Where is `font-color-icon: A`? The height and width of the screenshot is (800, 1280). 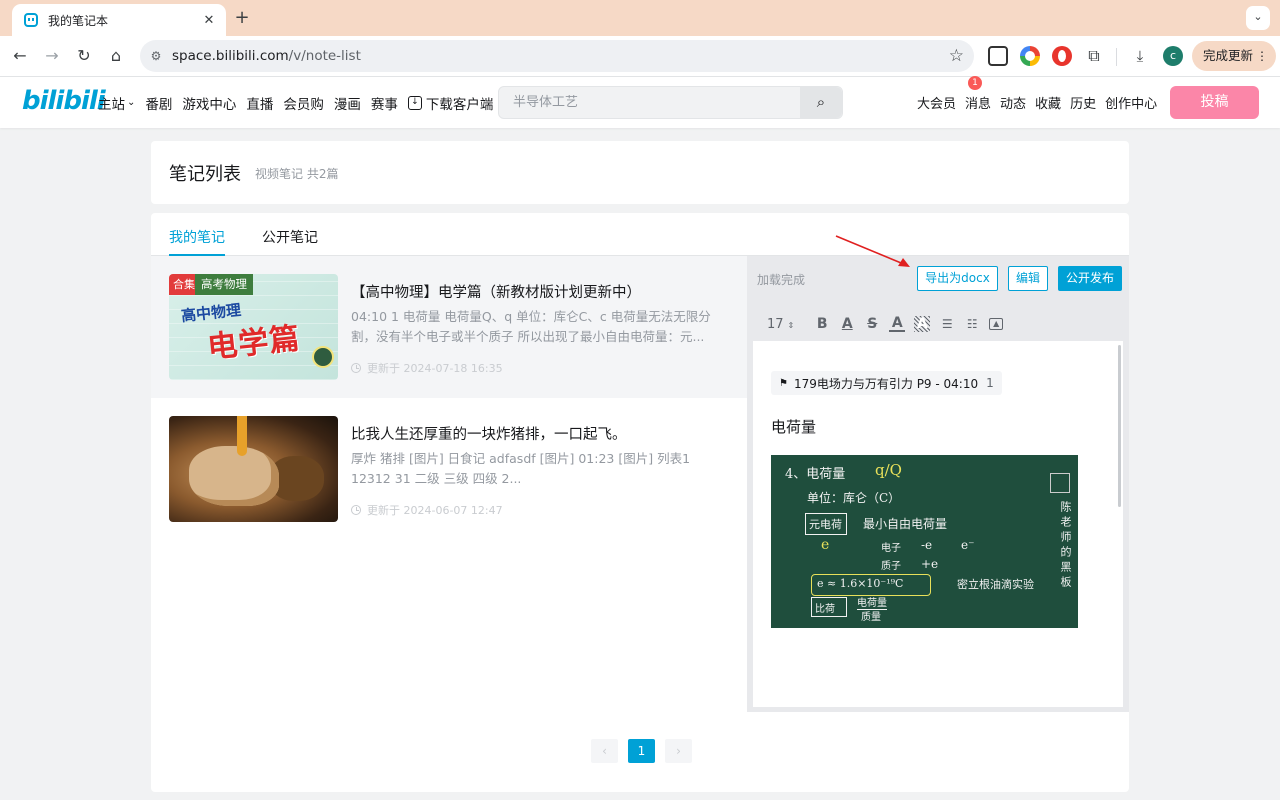 font-color-icon: A is located at coordinates (897, 324).